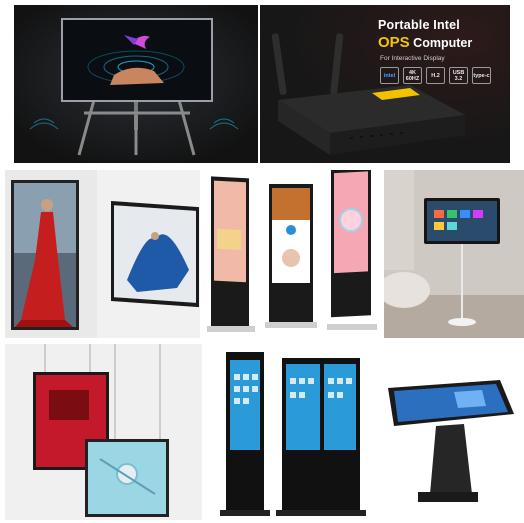 Image resolution: width=524 pixels, height=523 pixels. I want to click on rolling-stand-tv-photo, so click(454, 254).